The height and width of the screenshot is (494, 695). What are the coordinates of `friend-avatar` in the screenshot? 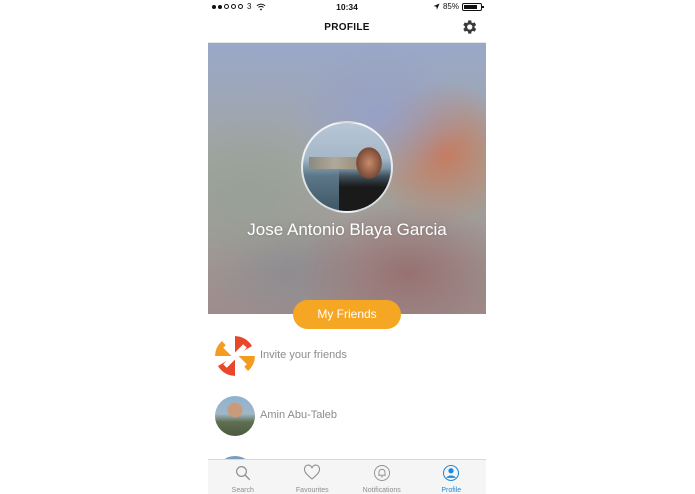 It's located at (235, 416).